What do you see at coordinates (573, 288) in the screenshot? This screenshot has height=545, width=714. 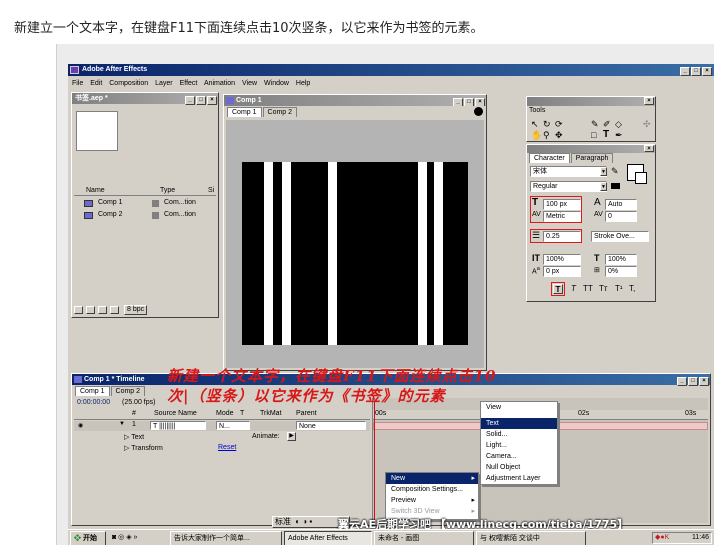 I see `faux-italic-button: T` at bounding box center [573, 288].